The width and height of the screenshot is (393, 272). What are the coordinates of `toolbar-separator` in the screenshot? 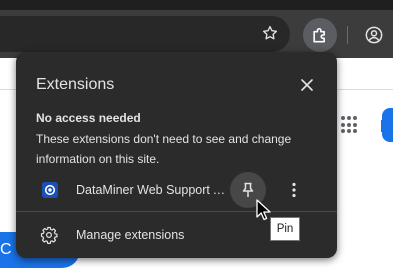 It's located at (347, 35).